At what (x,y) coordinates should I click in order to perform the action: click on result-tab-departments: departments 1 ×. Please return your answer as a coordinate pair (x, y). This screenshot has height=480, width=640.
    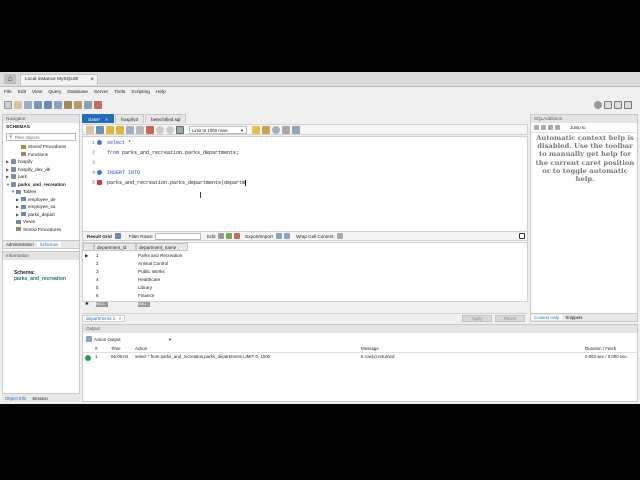
    Looking at the image, I should click on (104, 318).